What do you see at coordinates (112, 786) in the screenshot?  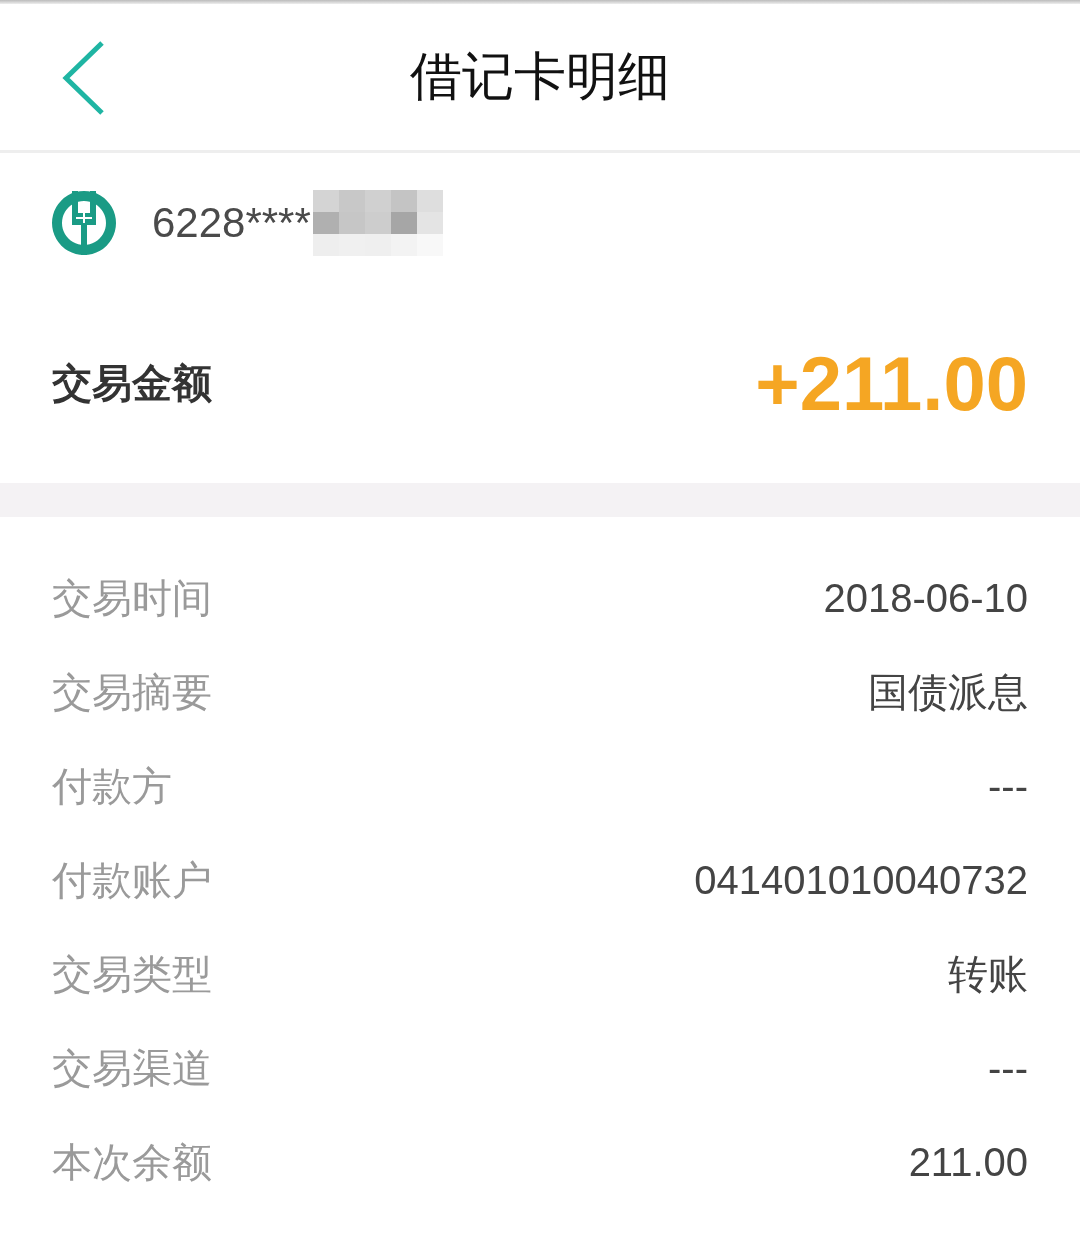 I see `detail-label: 付款方` at bounding box center [112, 786].